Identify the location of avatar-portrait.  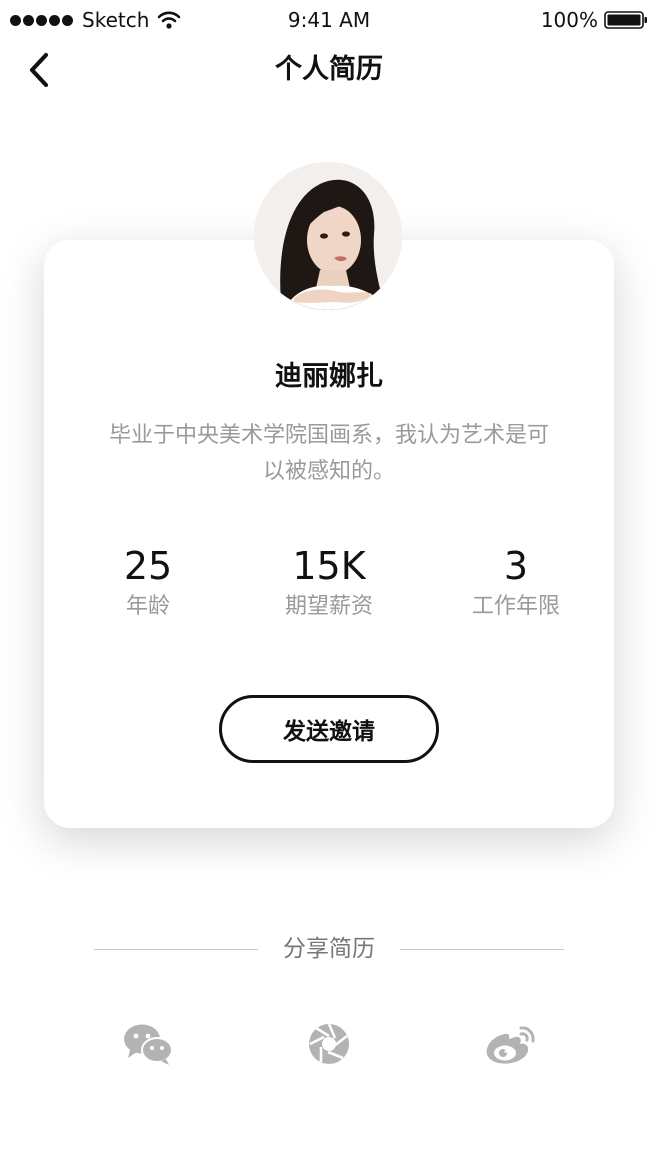
(328, 236).